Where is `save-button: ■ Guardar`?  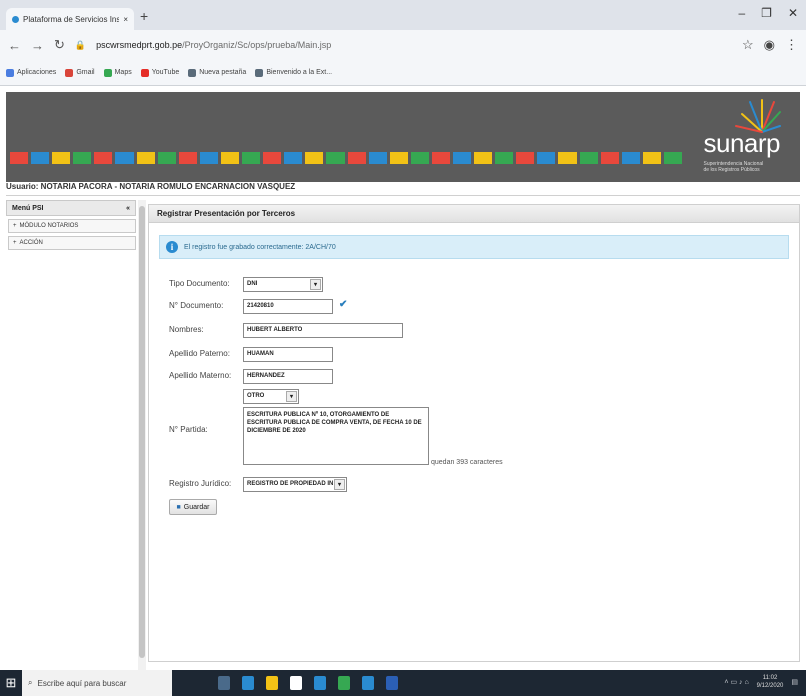
save-button: ■ Guardar is located at coordinates (193, 507).